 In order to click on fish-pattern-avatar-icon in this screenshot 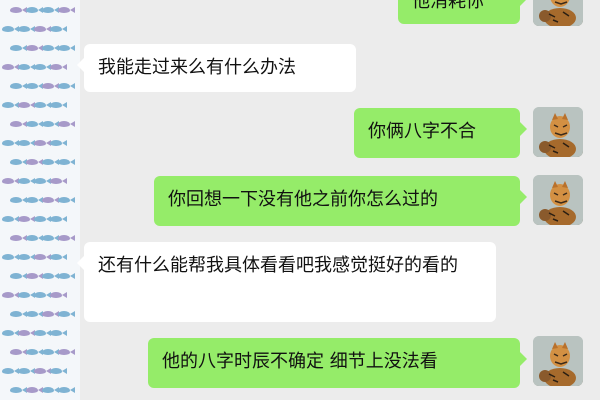, I will do `click(40, 200)`.